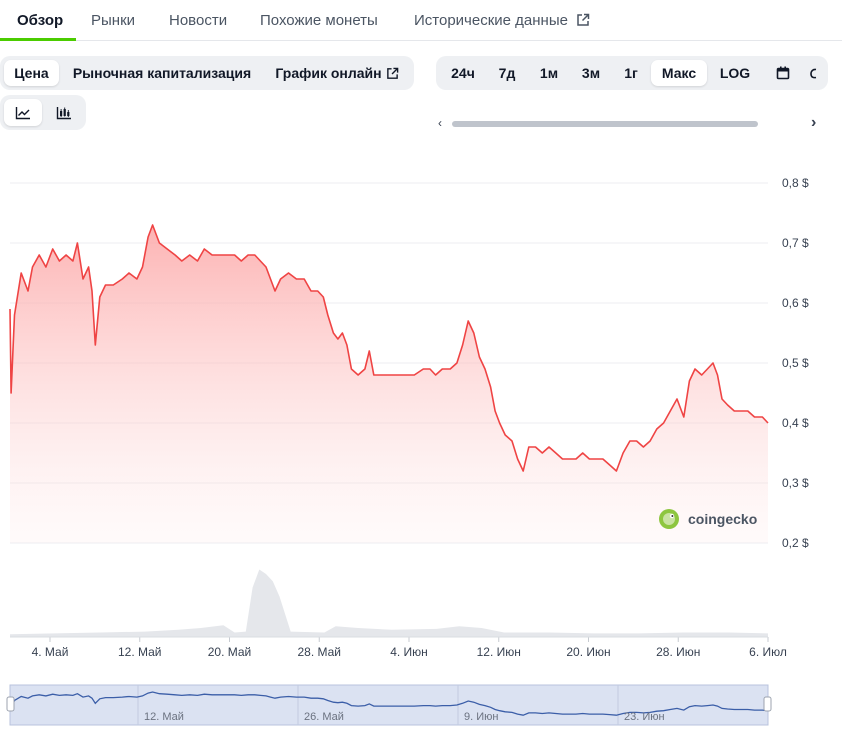 This screenshot has width=842, height=738. Describe the element at coordinates (768, 652) in the screenshot. I see `x-tick-label: 6. Июл` at that location.